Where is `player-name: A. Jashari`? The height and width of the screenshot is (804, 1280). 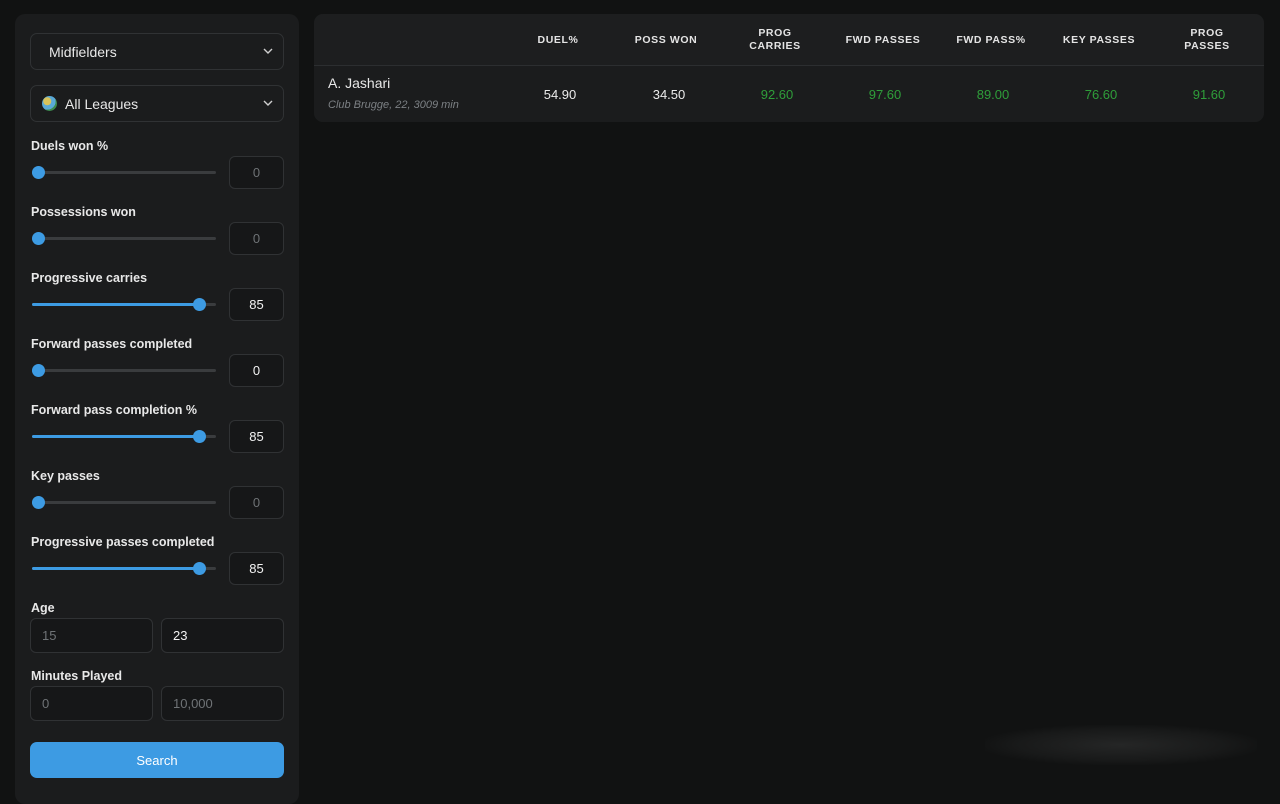 player-name: A. Jashari is located at coordinates (359, 83).